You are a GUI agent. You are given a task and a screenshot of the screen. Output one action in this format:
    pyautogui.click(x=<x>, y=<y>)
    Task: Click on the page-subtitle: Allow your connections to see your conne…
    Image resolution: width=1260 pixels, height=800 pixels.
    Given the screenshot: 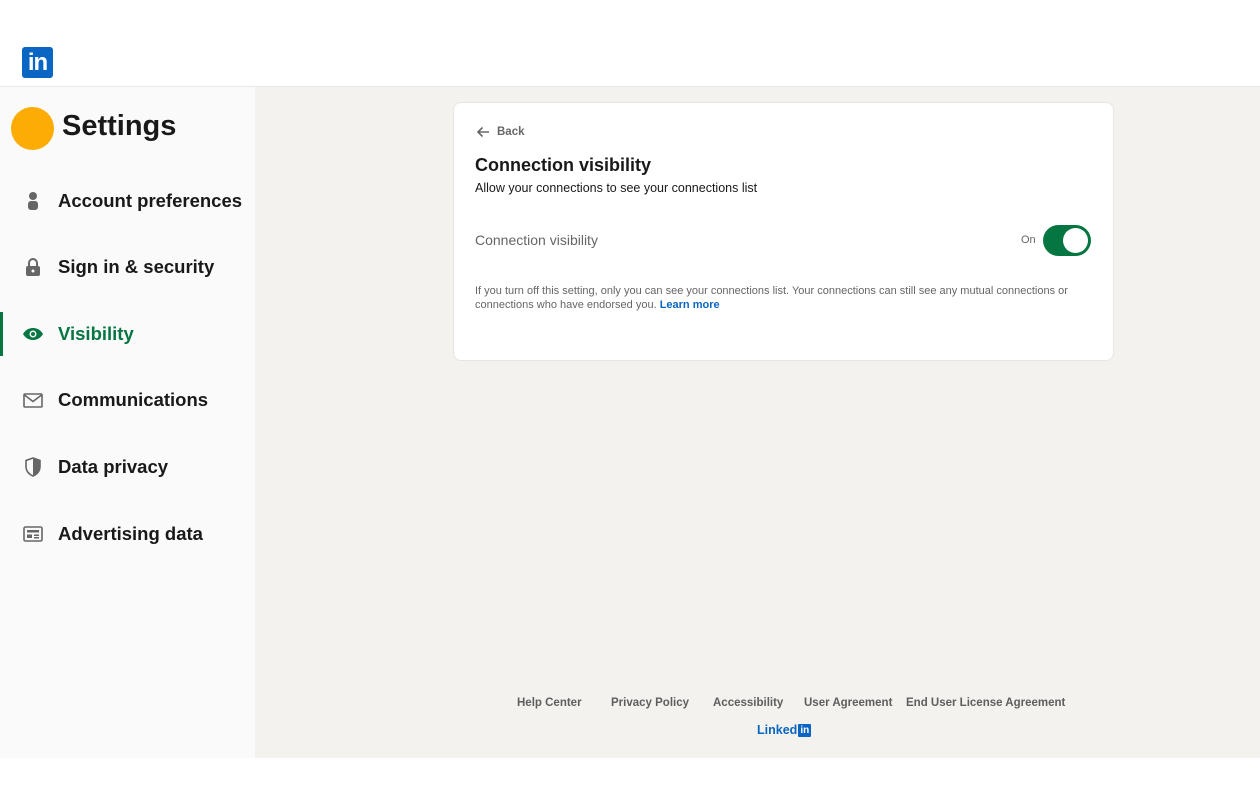 What is the action you would take?
    pyautogui.click(x=616, y=188)
    